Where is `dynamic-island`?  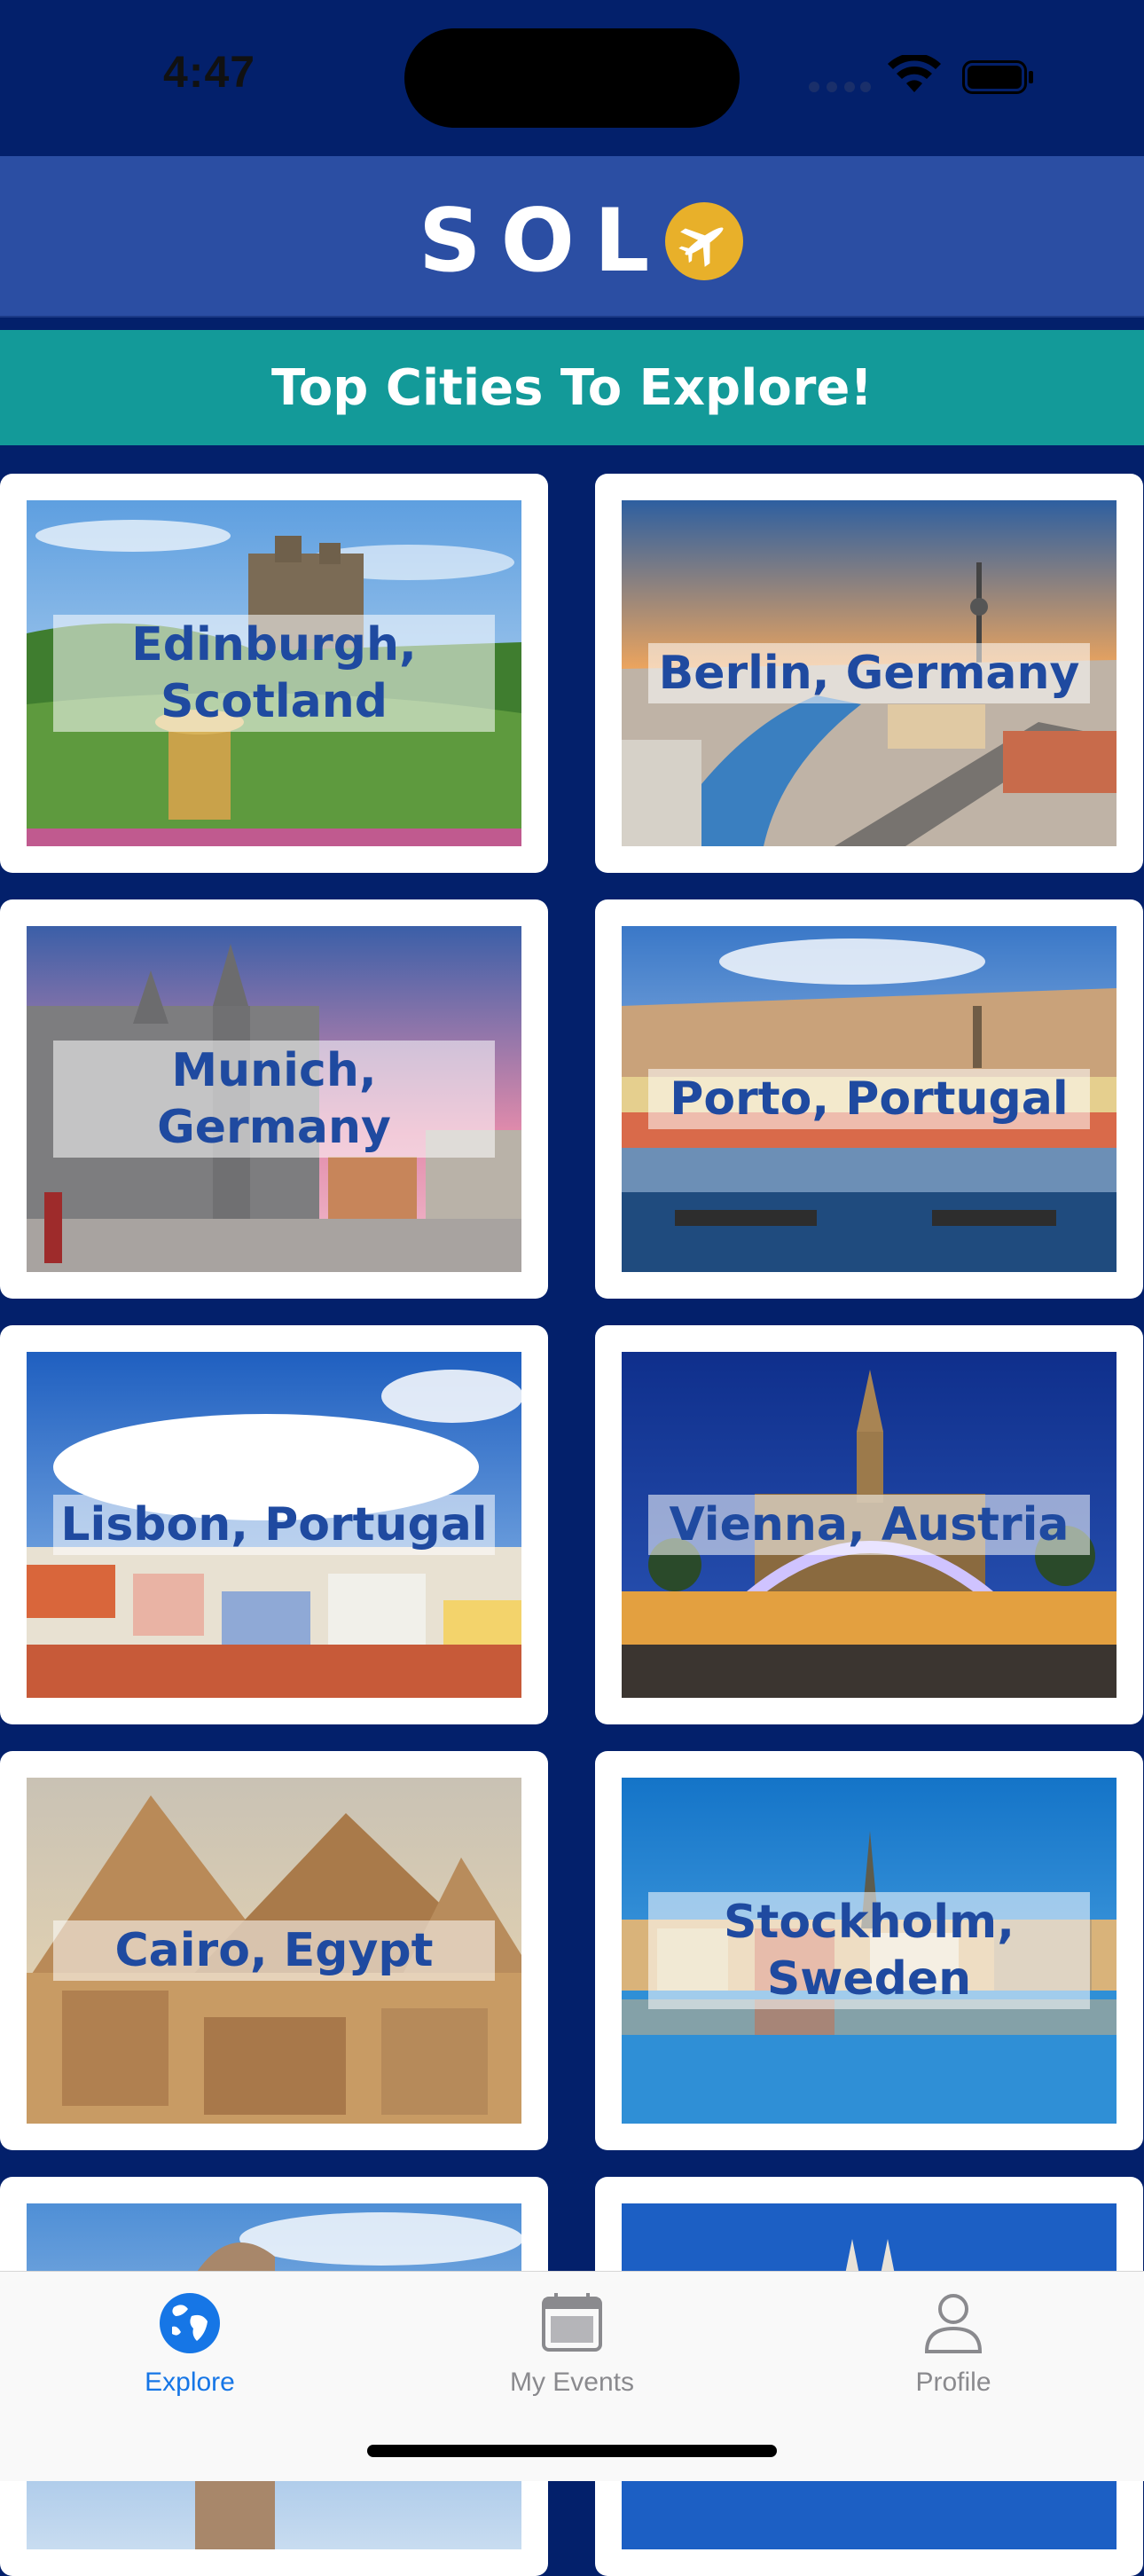
dynamic-island is located at coordinates (572, 78).